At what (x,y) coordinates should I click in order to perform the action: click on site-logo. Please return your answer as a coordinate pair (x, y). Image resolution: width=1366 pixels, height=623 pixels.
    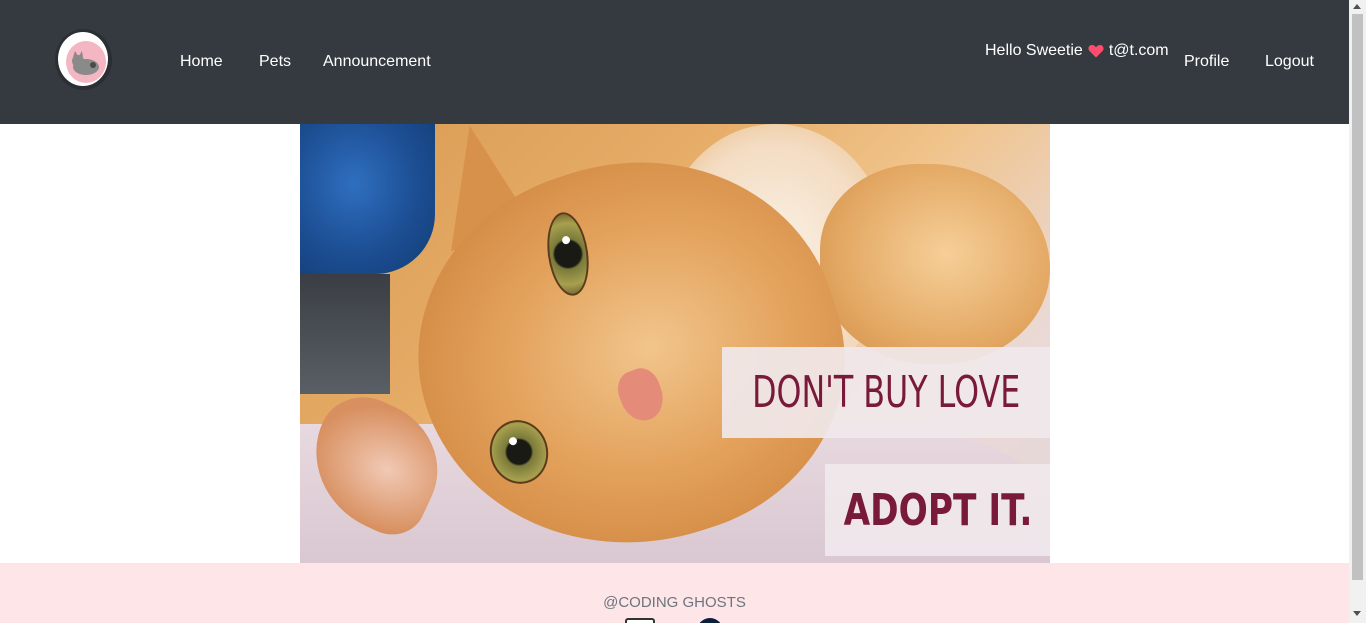
    Looking at the image, I should click on (83, 59).